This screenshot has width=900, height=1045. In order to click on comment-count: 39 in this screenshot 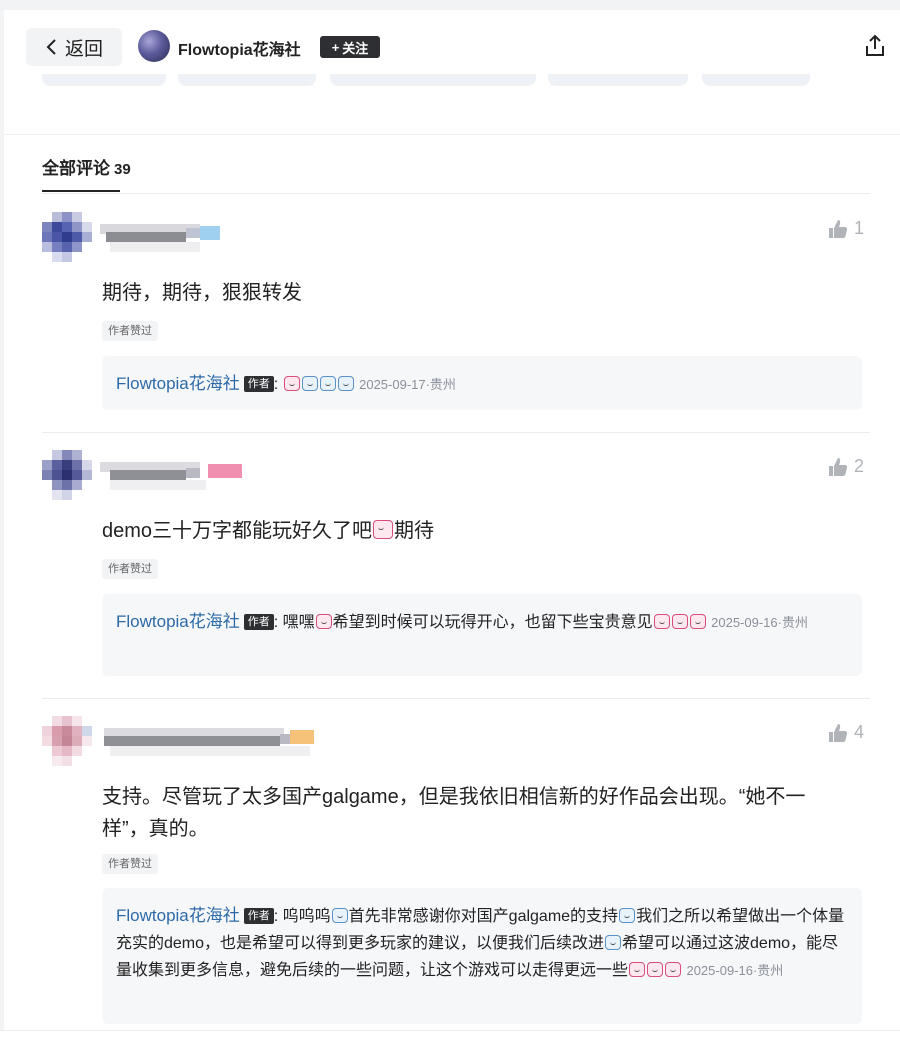, I will do `click(122, 169)`.